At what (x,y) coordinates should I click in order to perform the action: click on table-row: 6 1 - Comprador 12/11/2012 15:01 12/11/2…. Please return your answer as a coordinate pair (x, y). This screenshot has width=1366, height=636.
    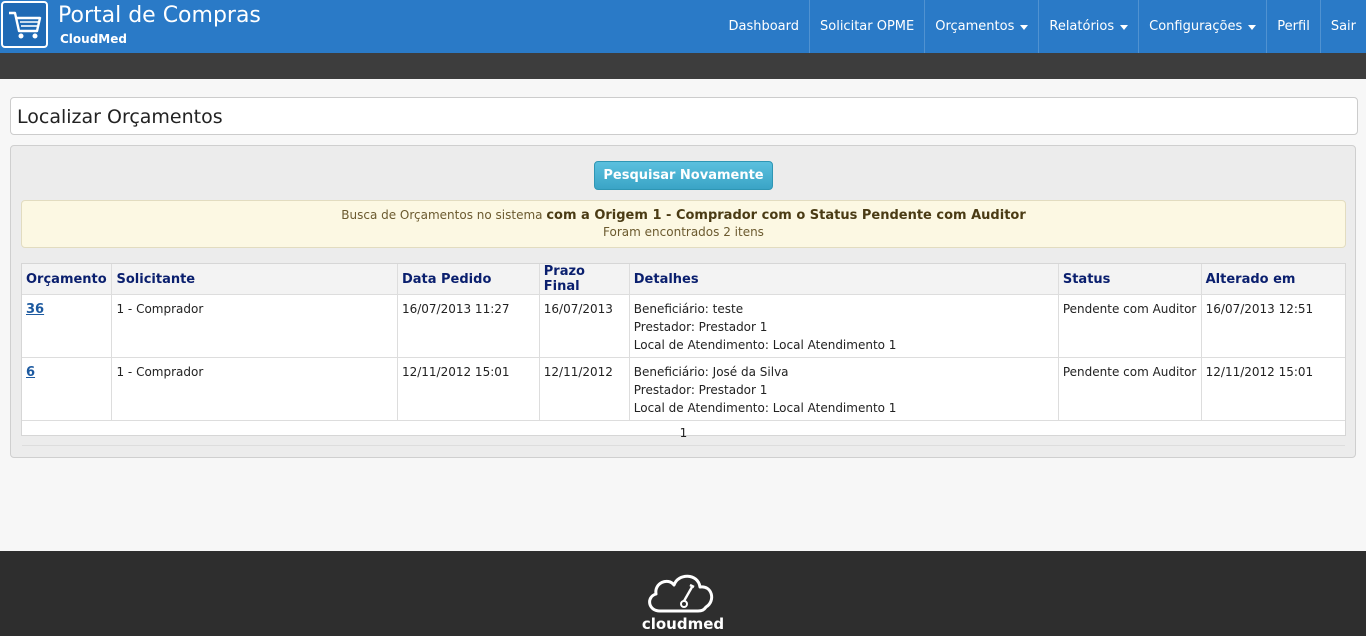
    Looking at the image, I should click on (683, 389).